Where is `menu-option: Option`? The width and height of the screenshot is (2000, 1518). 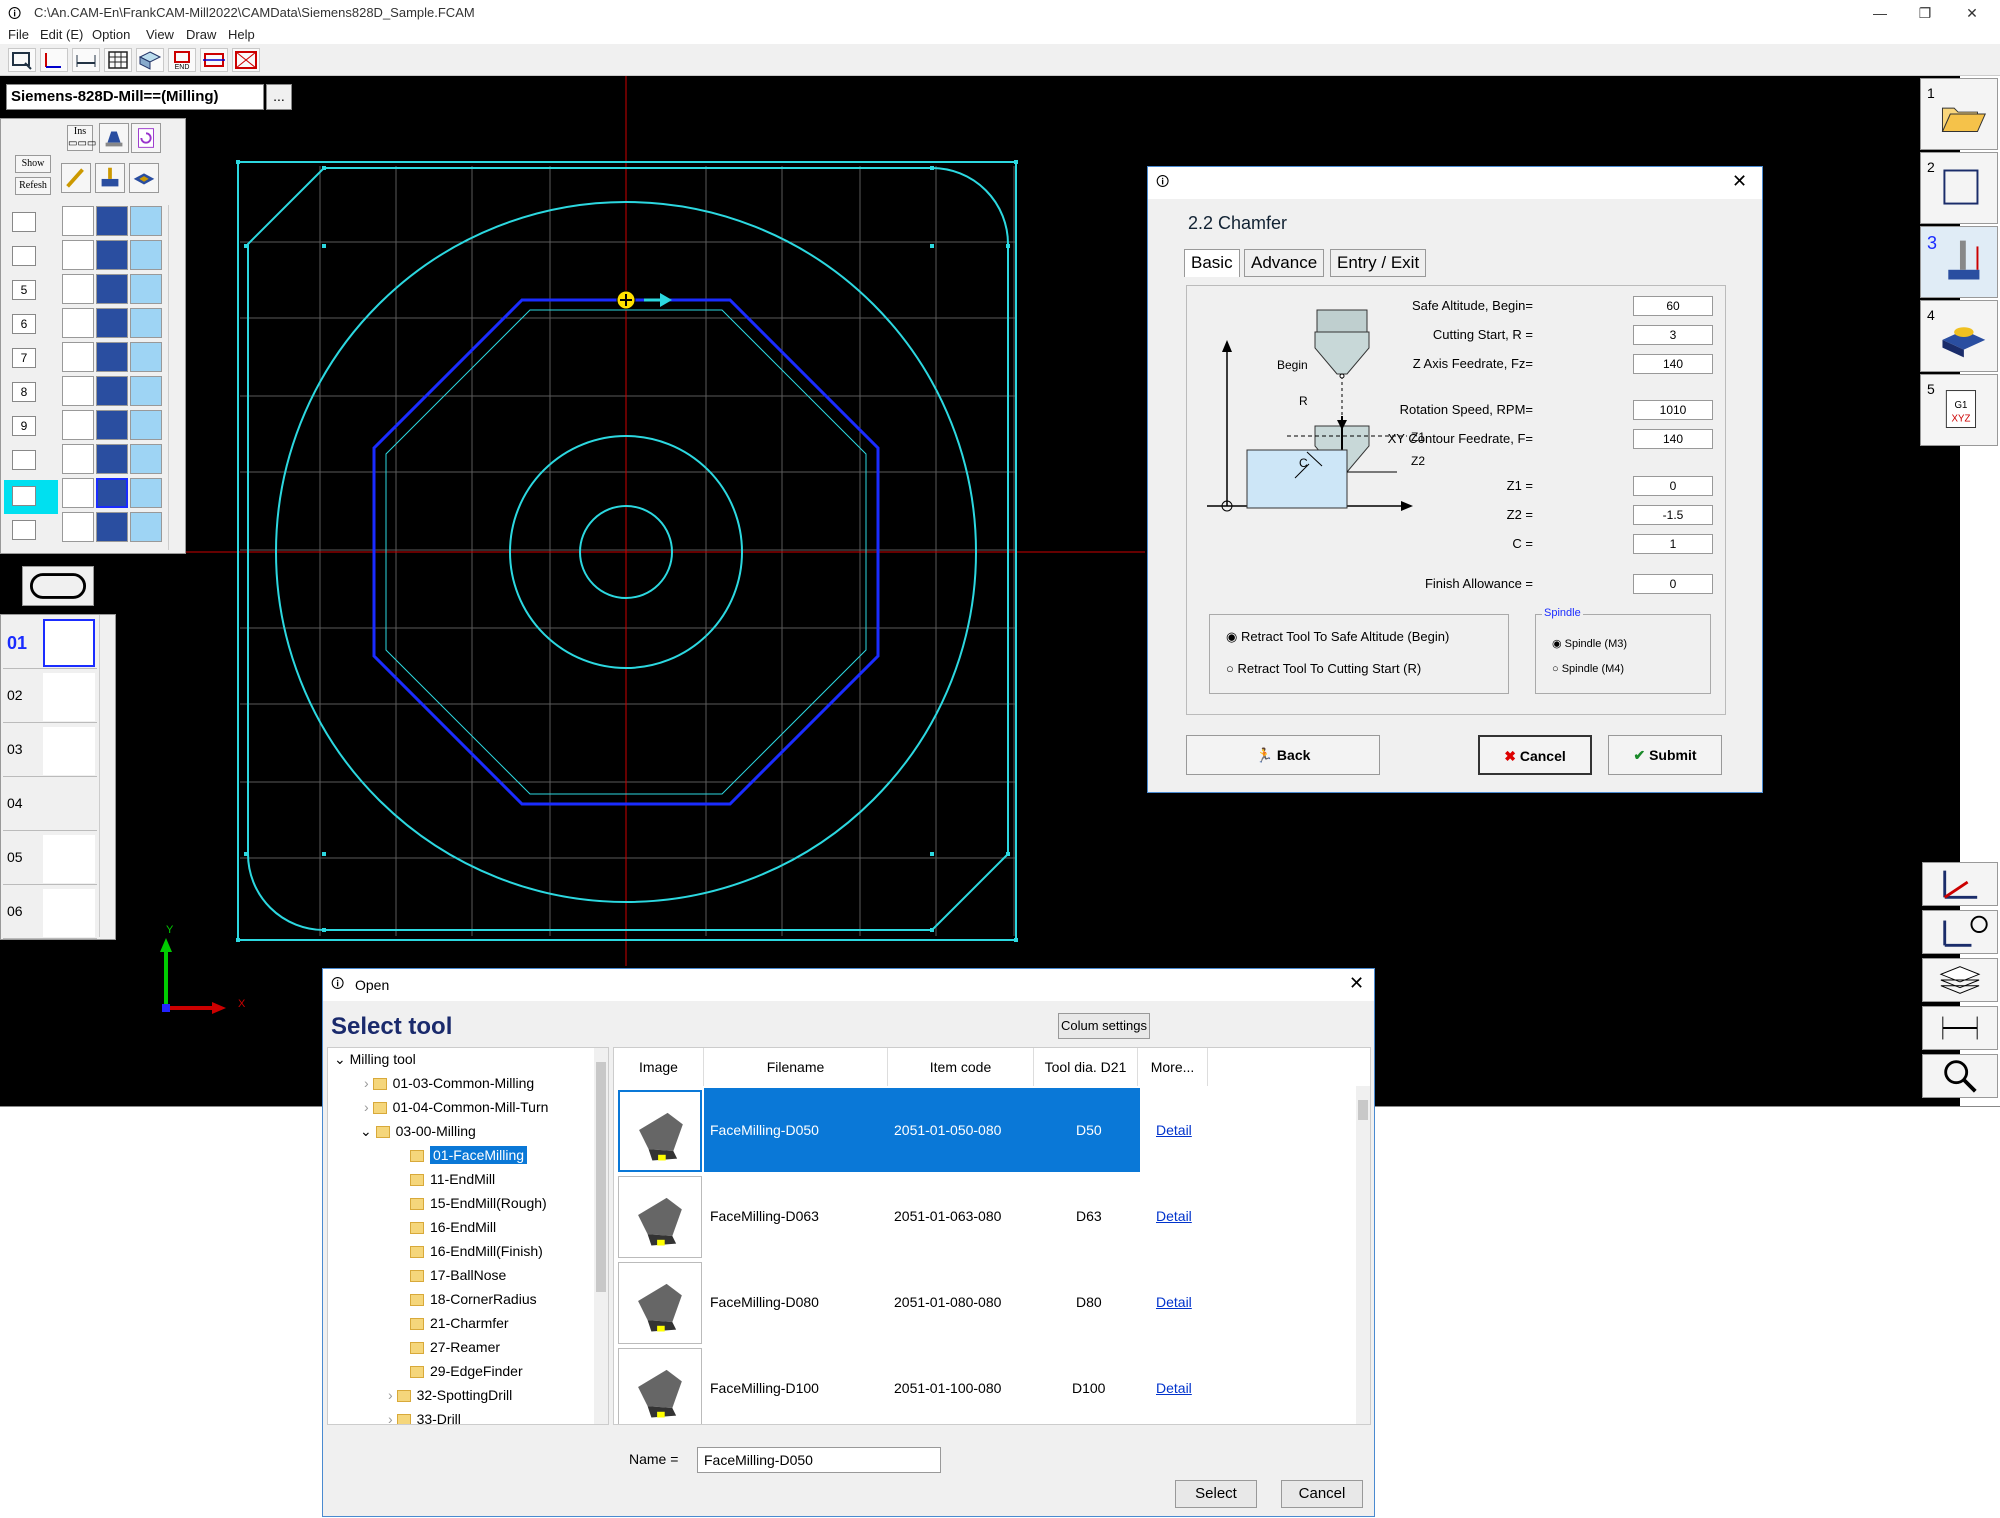
menu-option: Option is located at coordinates (111, 34).